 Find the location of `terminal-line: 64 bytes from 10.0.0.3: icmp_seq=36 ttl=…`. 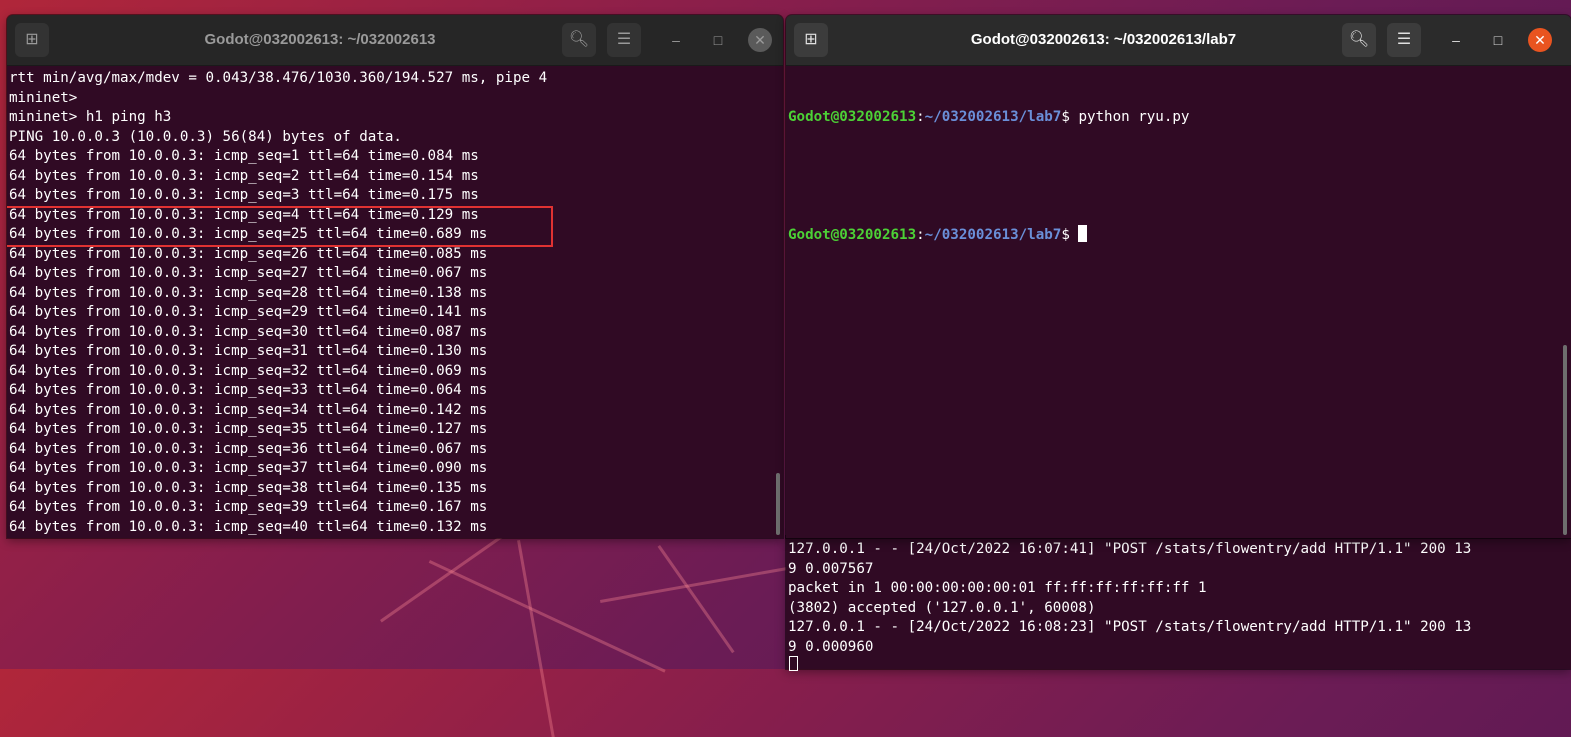

terminal-line: 64 bytes from 10.0.0.3: icmp_seq=36 ttl=… is located at coordinates (248, 448).